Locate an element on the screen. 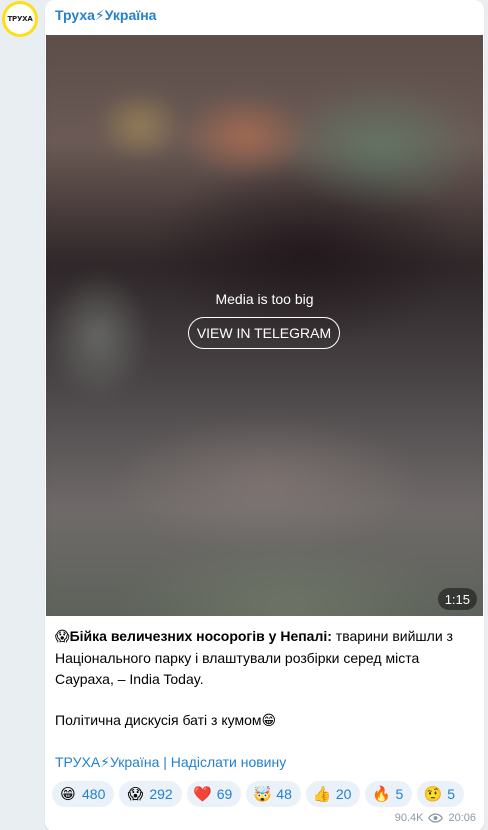 The height and width of the screenshot is (830, 488). submit-news-link: Надіслати новину is located at coordinates (228, 762).